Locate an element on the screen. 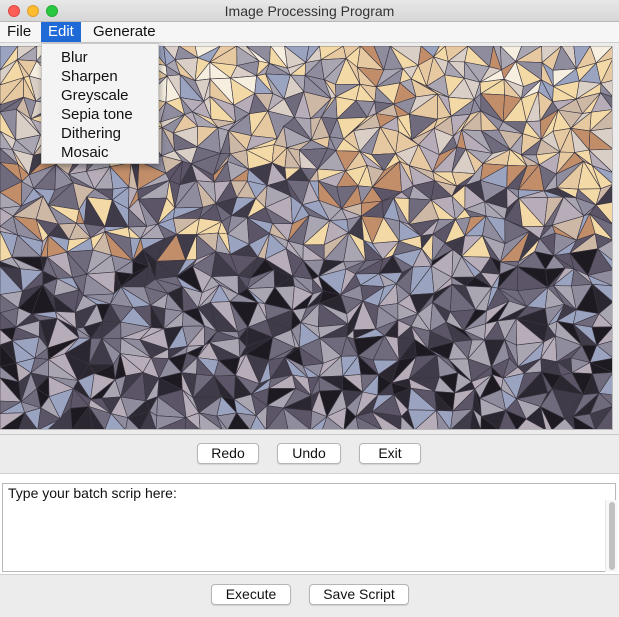 The height and width of the screenshot is (617, 619). script-scrollbar-thumb is located at coordinates (612, 536).